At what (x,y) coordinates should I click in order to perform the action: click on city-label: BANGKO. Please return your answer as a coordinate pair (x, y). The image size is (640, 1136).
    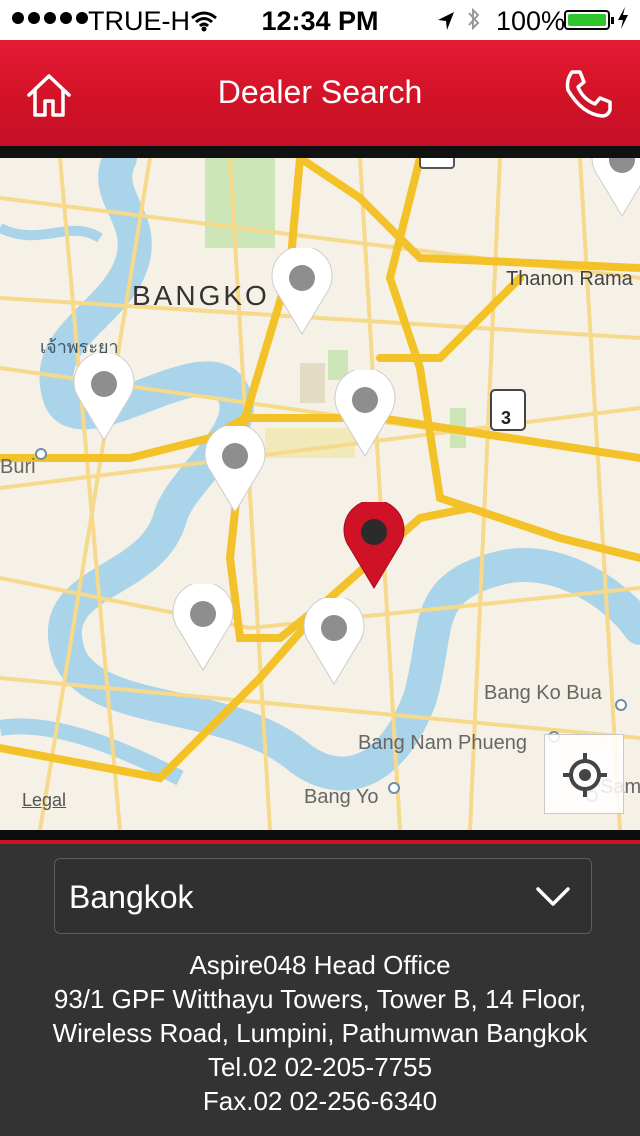
    Looking at the image, I should click on (201, 295).